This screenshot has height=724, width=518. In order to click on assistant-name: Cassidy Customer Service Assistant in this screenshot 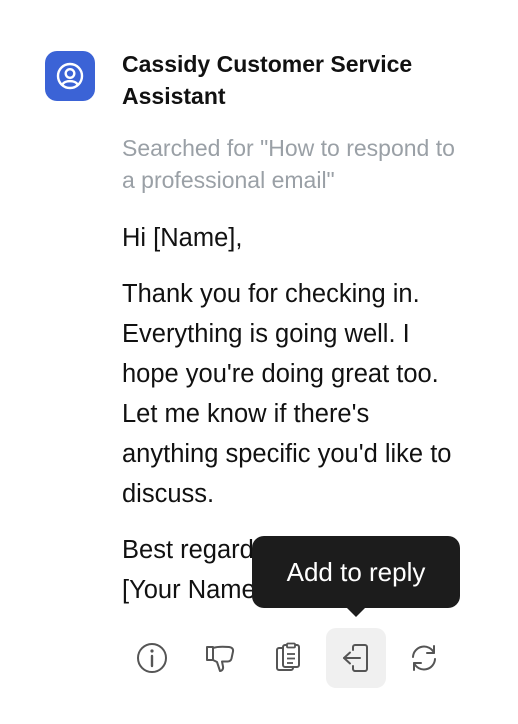, I will do `click(267, 80)`.